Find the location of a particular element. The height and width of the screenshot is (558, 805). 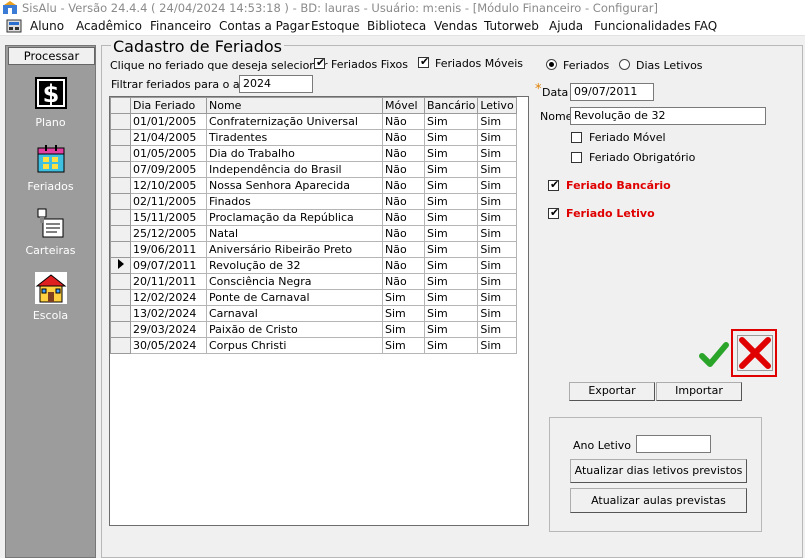

menu-aluno: Aluno is located at coordinates (47, 26).